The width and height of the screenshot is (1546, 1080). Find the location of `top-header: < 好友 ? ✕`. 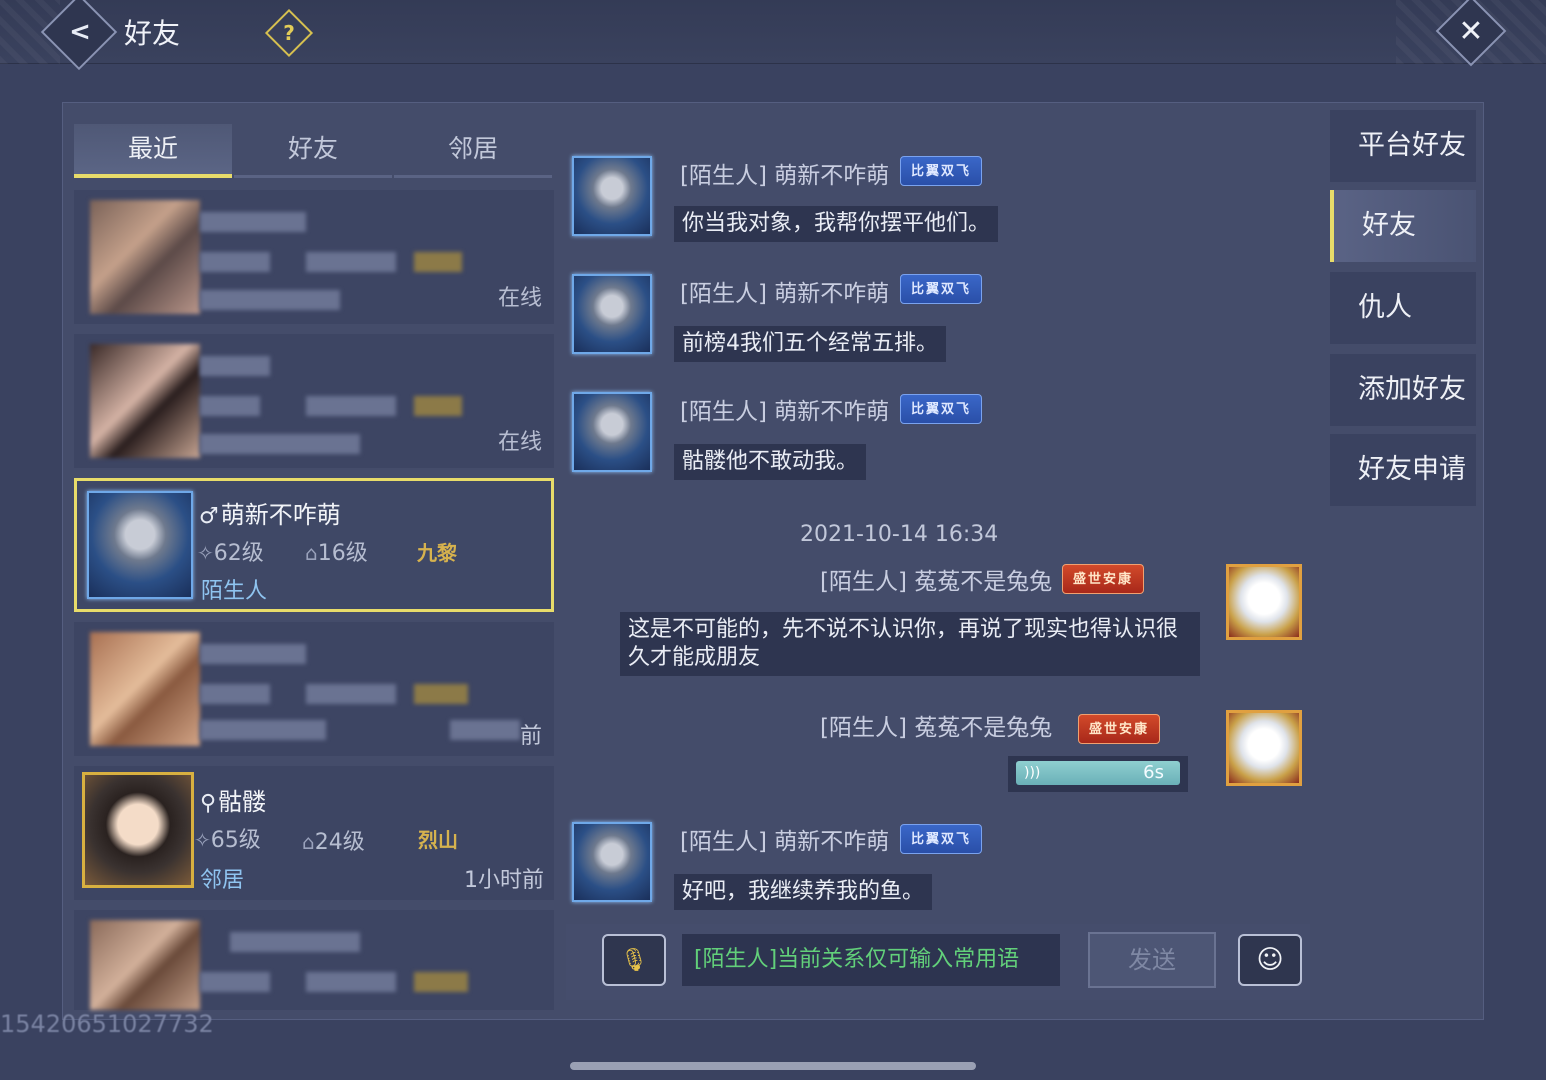

top-header: < 好友 ? ✕ is located at coordinates (773, 35).